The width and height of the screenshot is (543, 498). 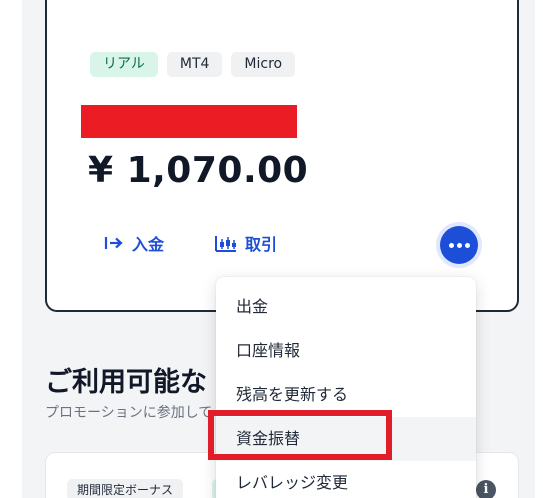 What do you see at coordinates (124, 64) in the screenshot?
I see `account-type-badge: リアル` at bounding box center [124, 64].